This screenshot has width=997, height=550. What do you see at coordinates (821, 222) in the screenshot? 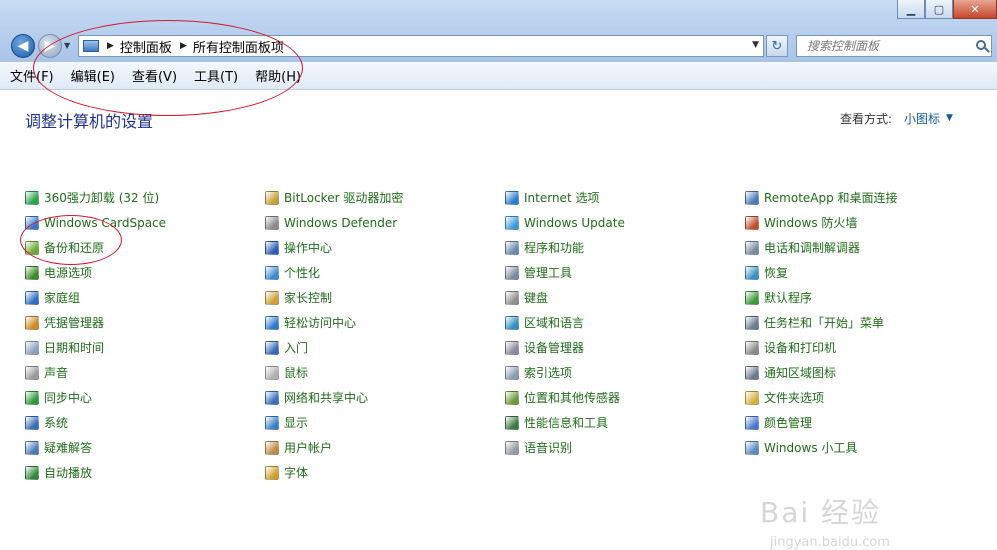
I see `control-panel-item: Windows 防火墙` at bounding box center [821, 222].